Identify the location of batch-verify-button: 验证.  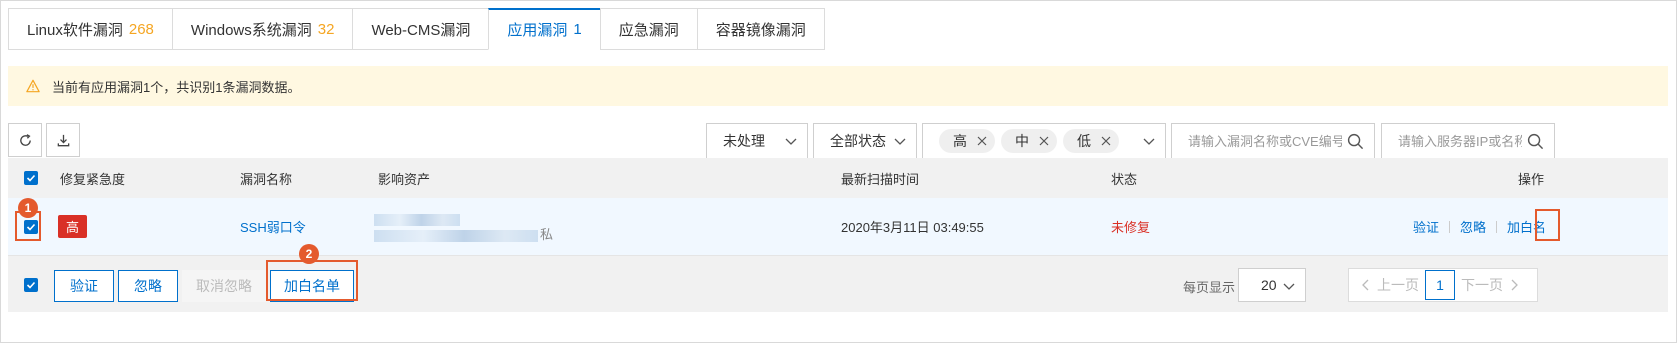
(84, 286).